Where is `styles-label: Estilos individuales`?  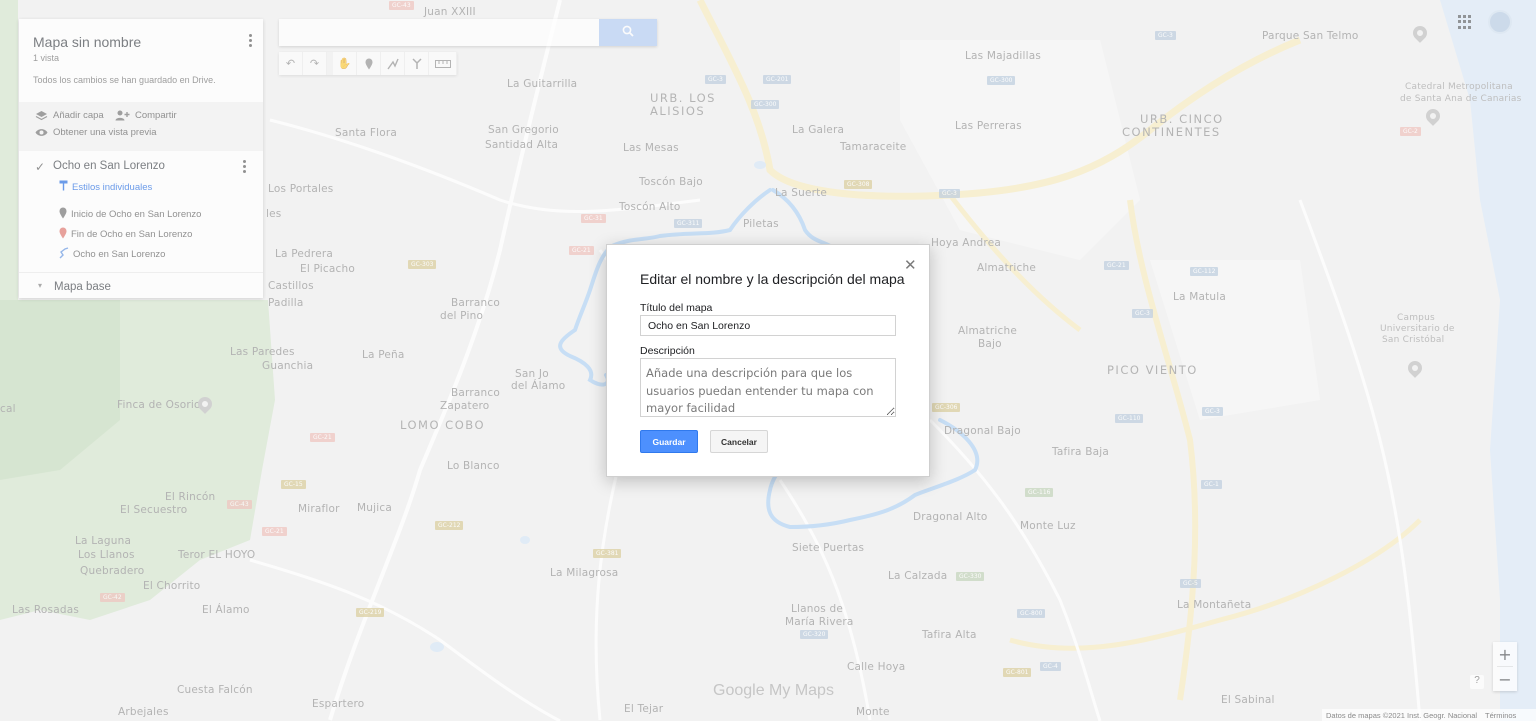
styles-label: Estilos individuales is located at coordinates (112, 187).